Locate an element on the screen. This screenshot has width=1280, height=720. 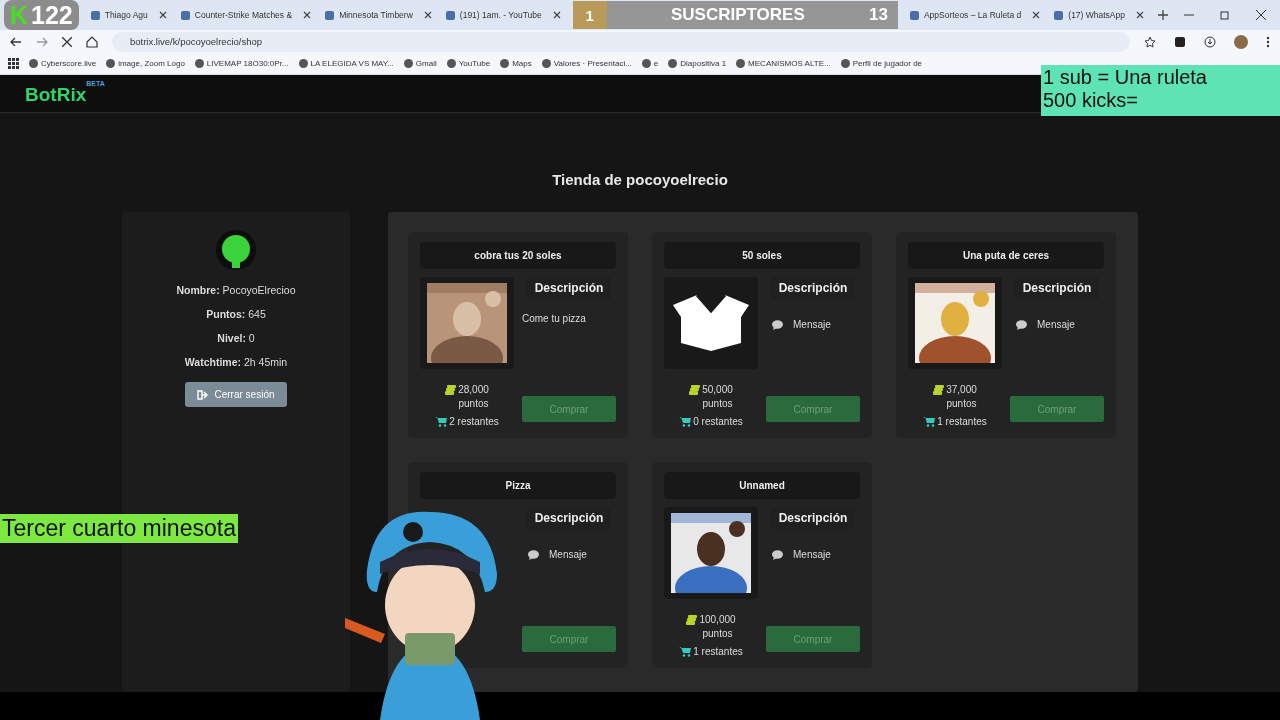
home-icon is located at coordinates (92, 41).